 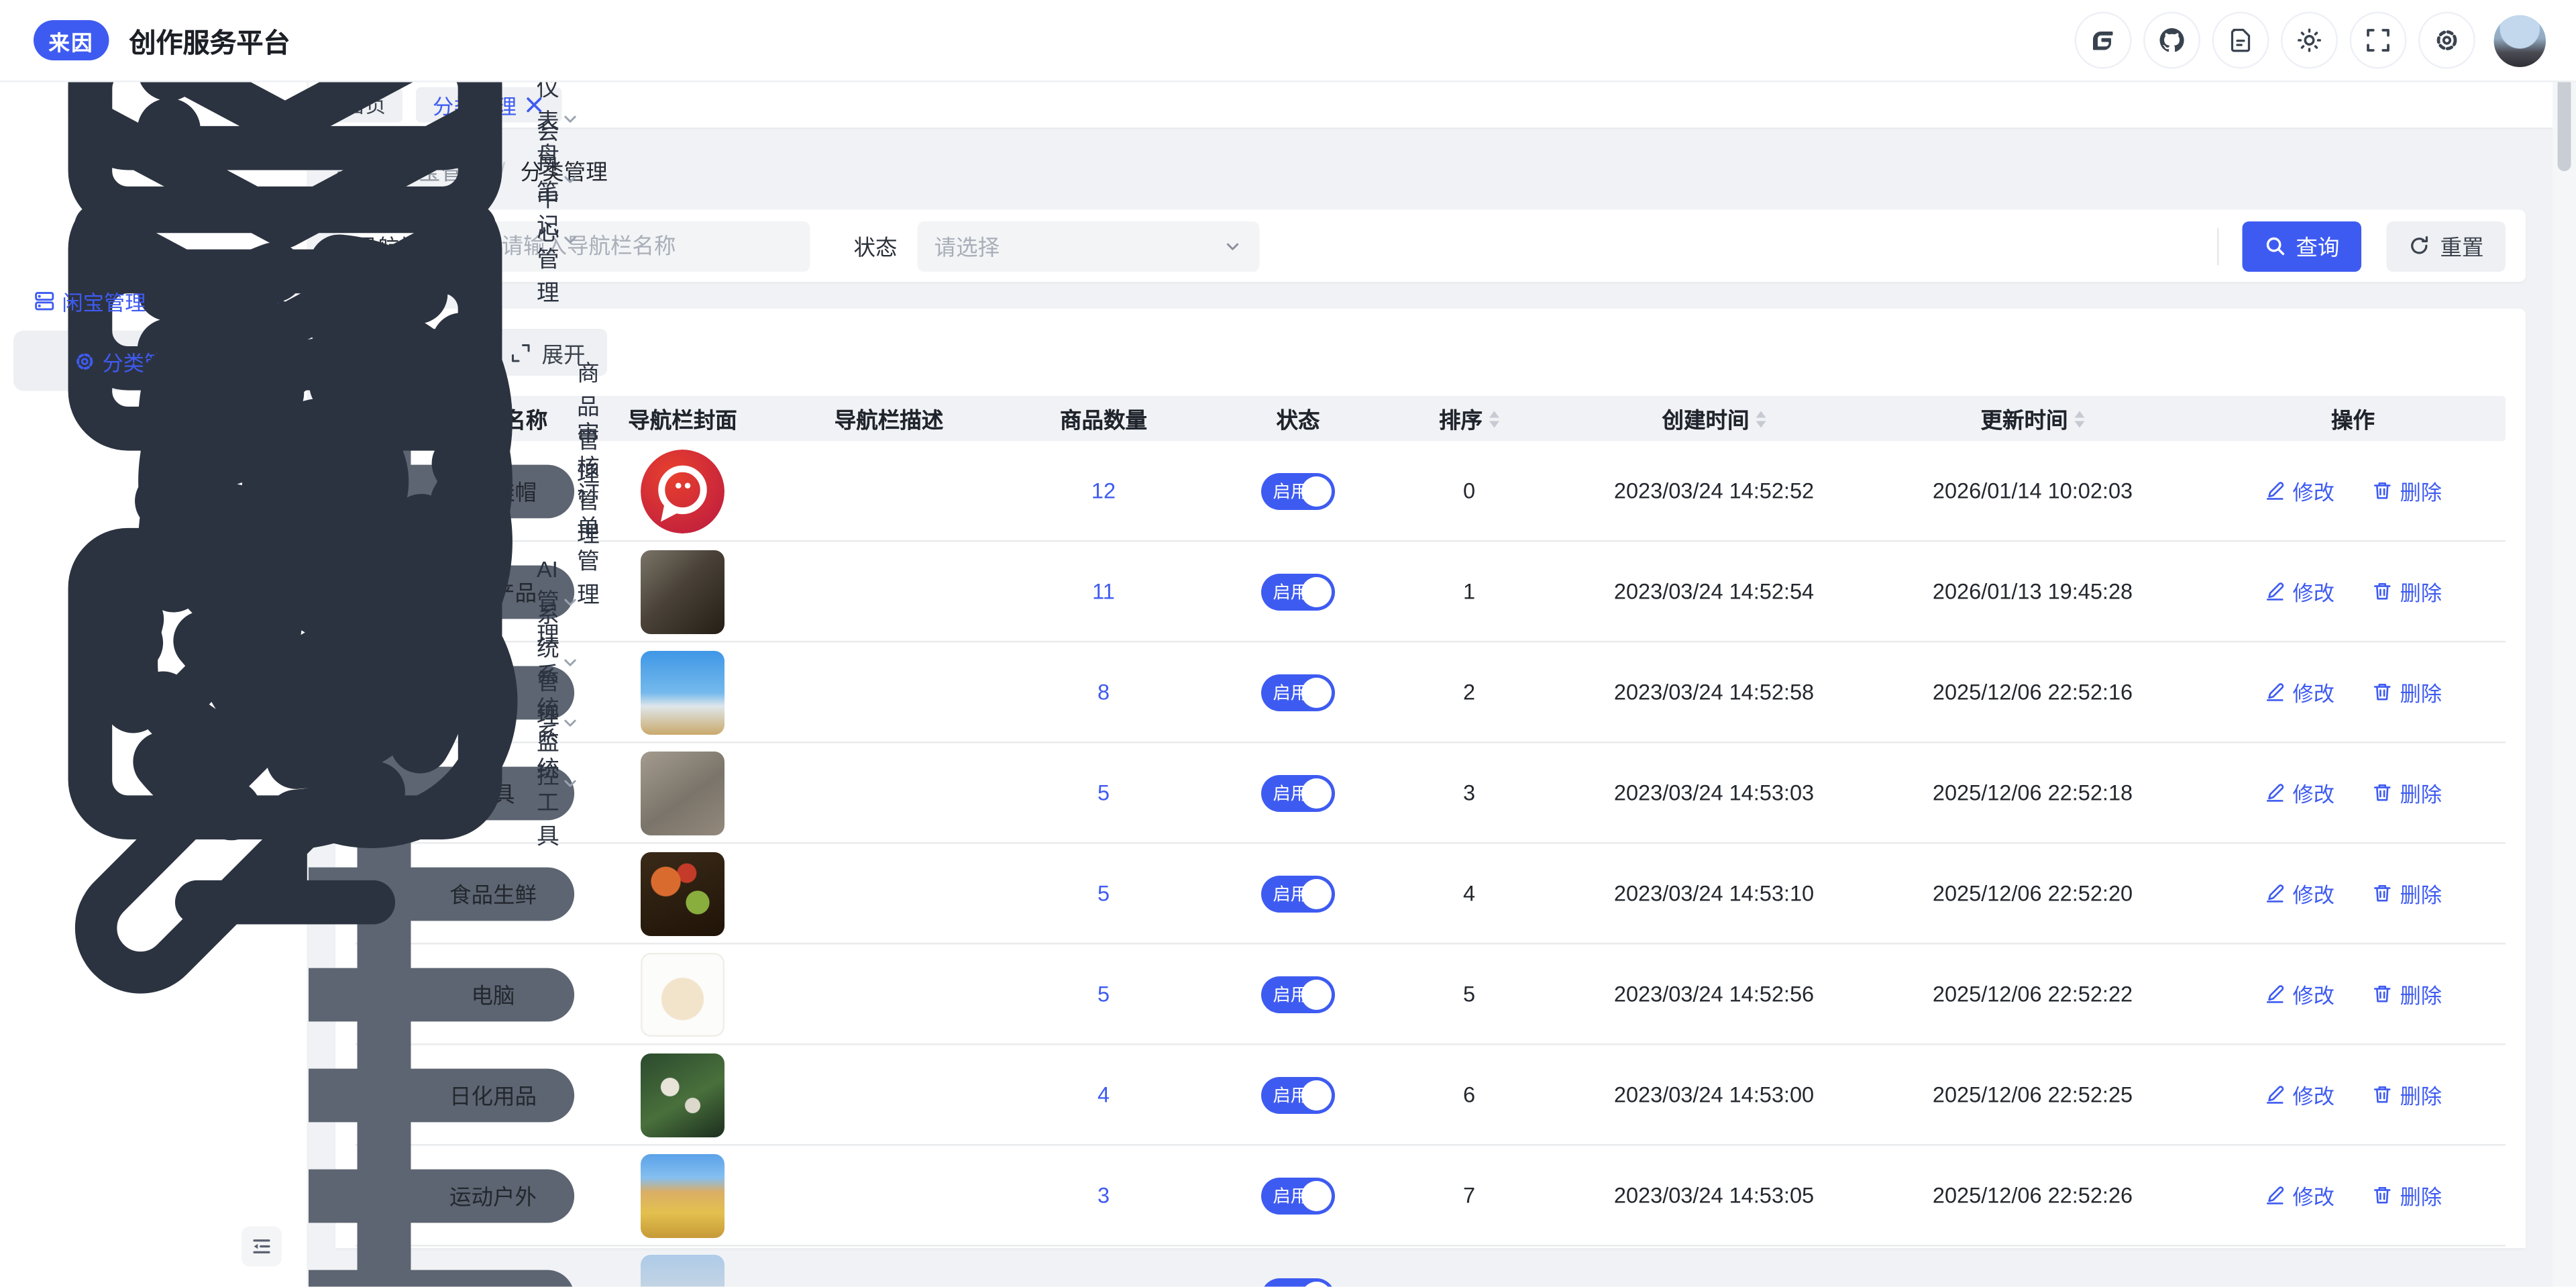 I want to click on created-time: 2023/03/24 14:53:00, so click(x=1714, y=1095).